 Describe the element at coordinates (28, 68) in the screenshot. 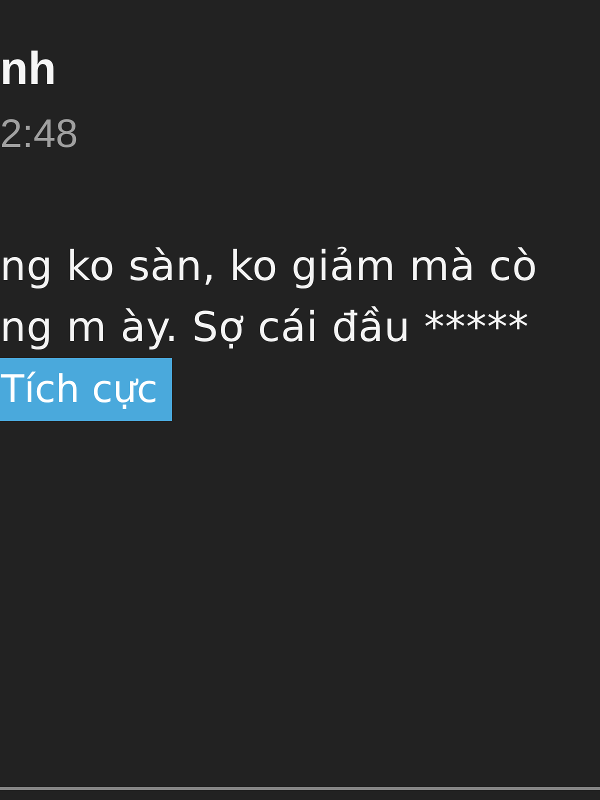

I see `sender-name: nh` at that location.